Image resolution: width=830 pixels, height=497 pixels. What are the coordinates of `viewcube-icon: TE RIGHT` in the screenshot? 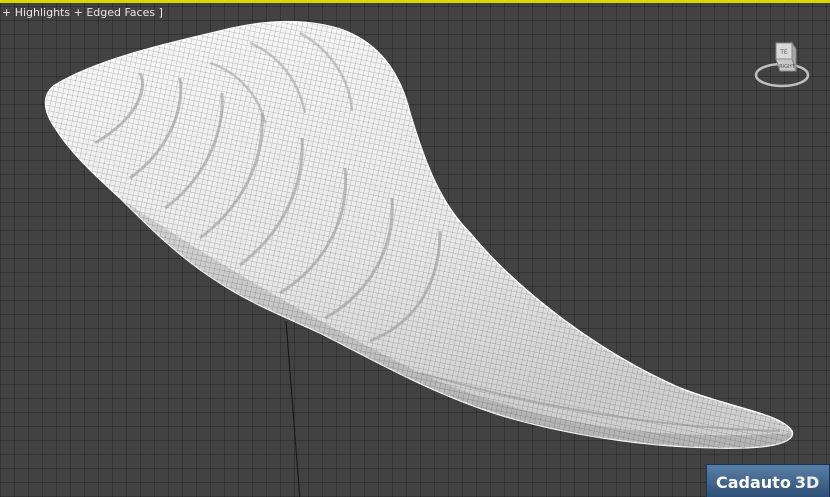 It's located at (782, 64).